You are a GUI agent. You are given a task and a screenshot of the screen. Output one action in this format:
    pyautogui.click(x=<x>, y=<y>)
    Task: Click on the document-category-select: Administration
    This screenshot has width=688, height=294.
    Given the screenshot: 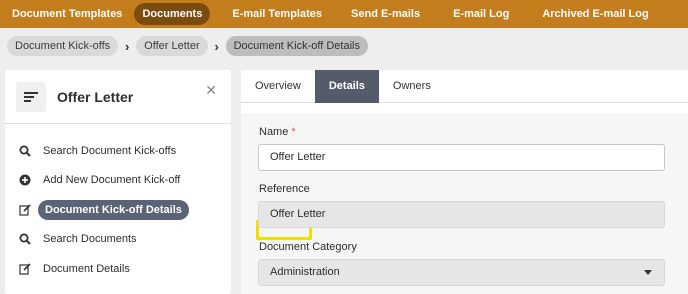 What is the action you would take?
    pyautogui.click(x=461, y=272)
    